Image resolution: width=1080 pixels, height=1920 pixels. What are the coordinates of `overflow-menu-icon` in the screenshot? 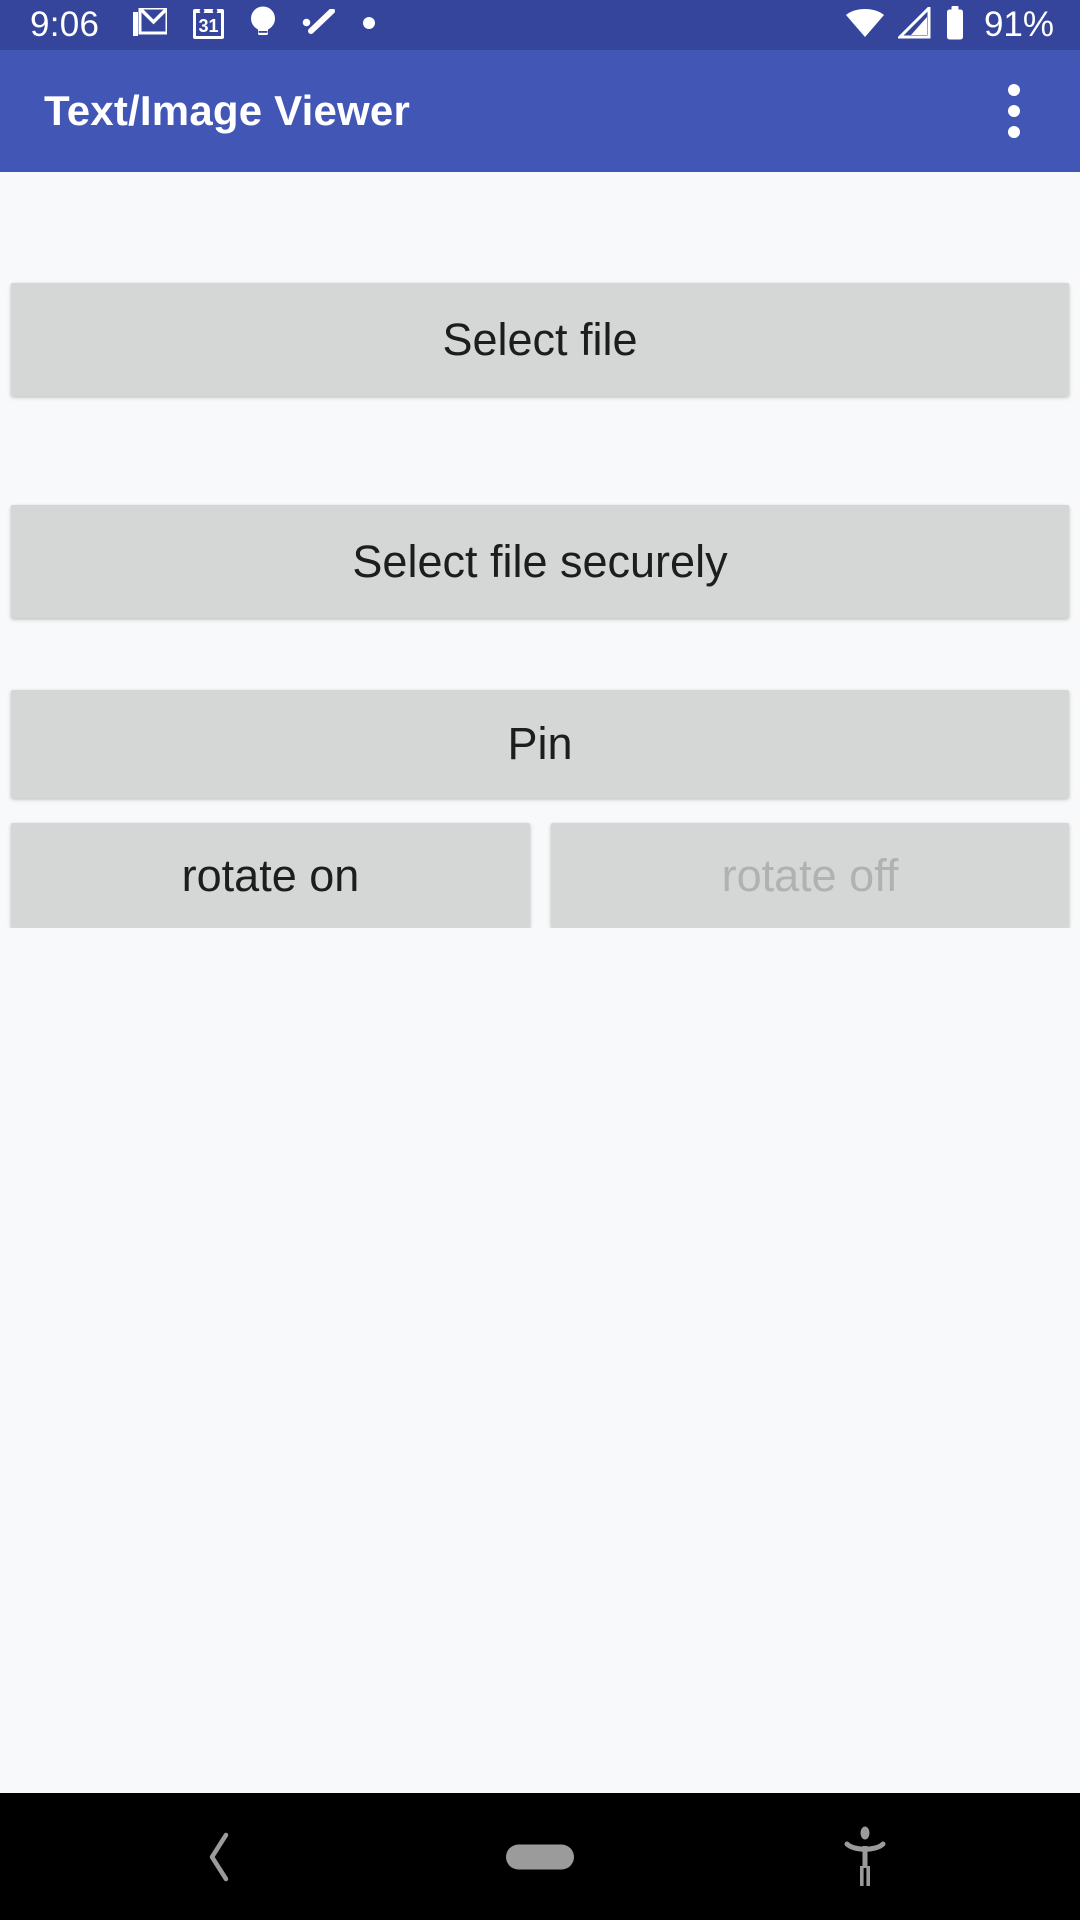 It's located at (1014, 111).